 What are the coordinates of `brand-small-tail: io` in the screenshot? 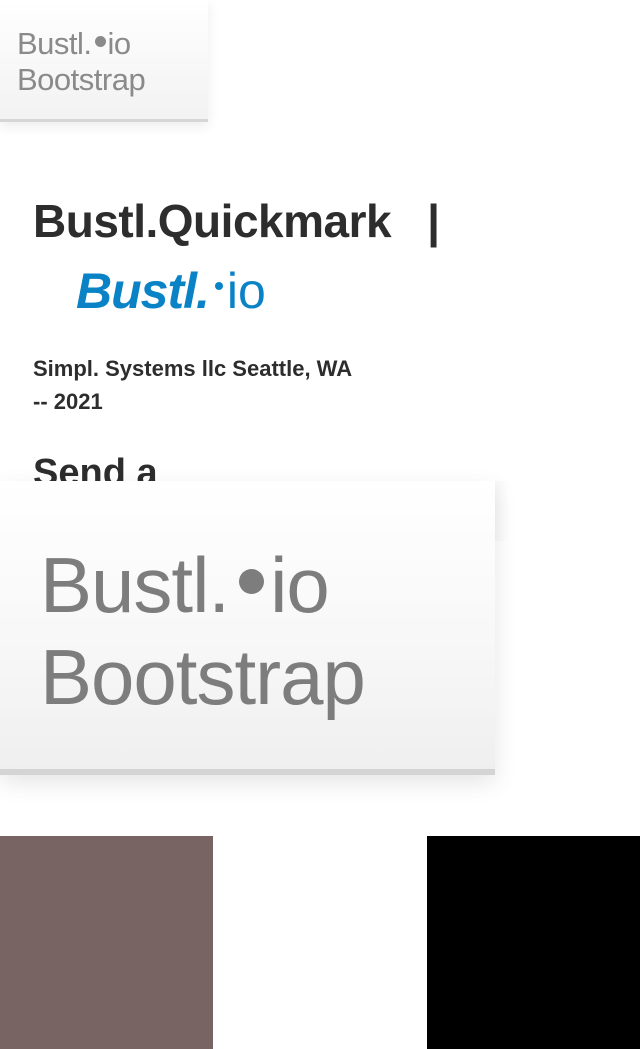 It's located at (119, 43).